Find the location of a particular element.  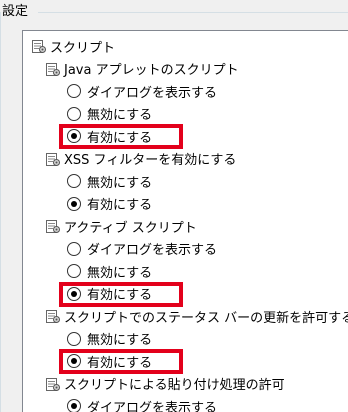

group-border-left is located at coordinates (0, 212).